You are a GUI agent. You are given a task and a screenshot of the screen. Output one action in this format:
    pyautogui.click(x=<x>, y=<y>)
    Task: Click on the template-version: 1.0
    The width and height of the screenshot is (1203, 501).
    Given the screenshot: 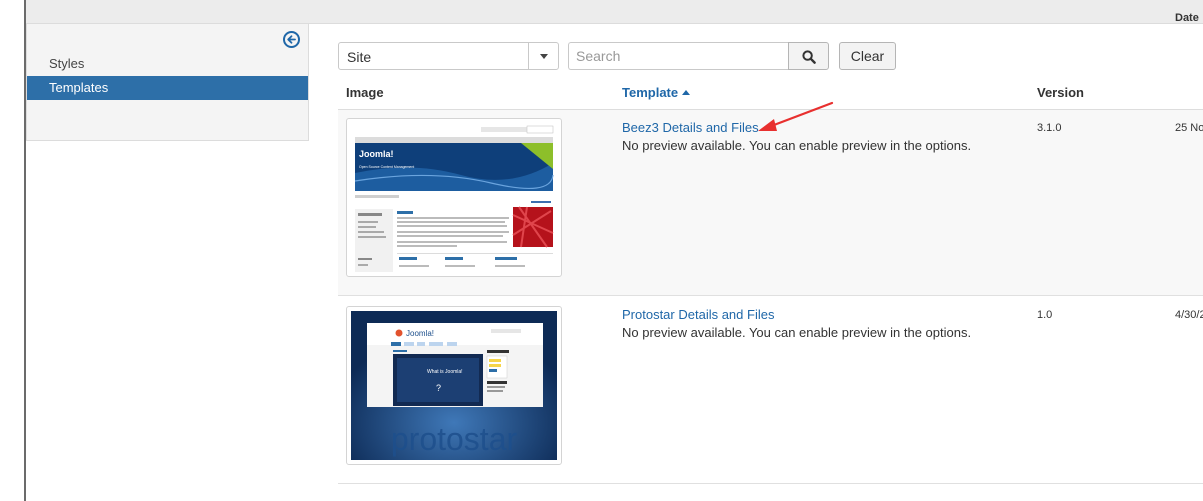 What is the action you would take?
    pyautogui.click(x=1045, y=315)
    